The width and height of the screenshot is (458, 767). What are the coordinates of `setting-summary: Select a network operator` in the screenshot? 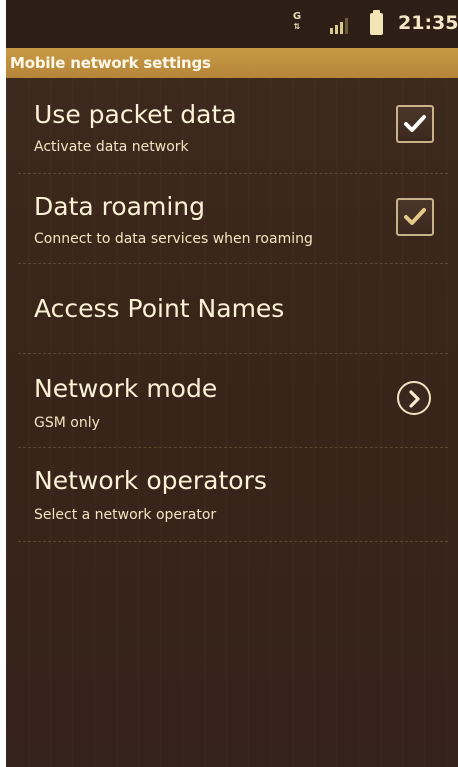 It's located at (125, 515).